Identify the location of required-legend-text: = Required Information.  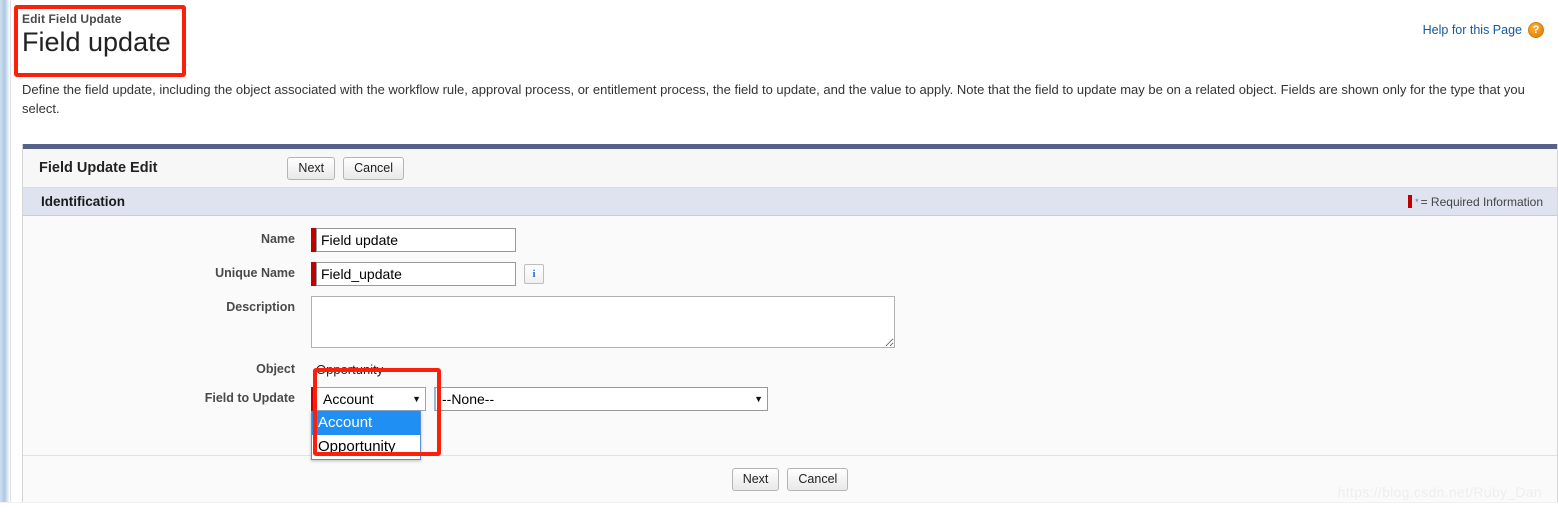
(1481, 201).